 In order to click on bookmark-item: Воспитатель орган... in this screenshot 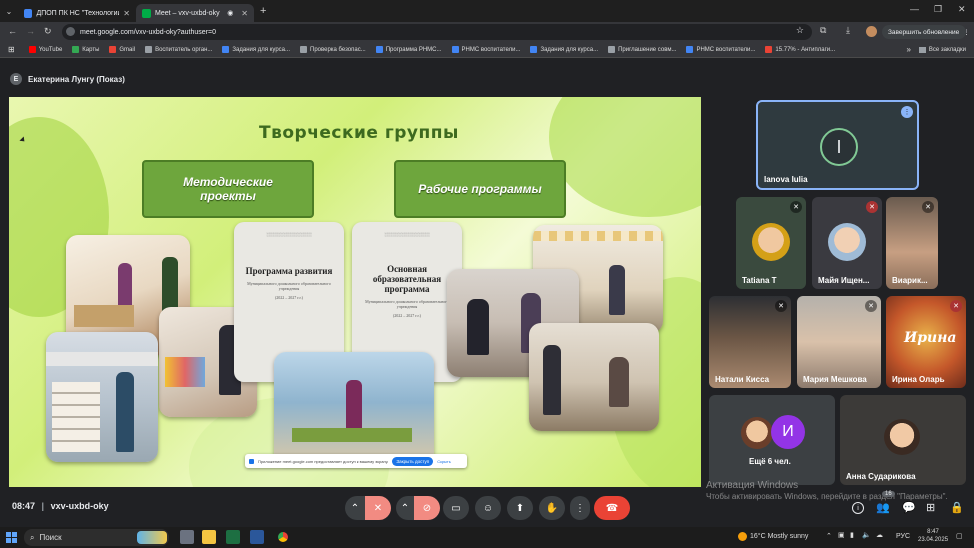, I will do `click(178, 49)`.